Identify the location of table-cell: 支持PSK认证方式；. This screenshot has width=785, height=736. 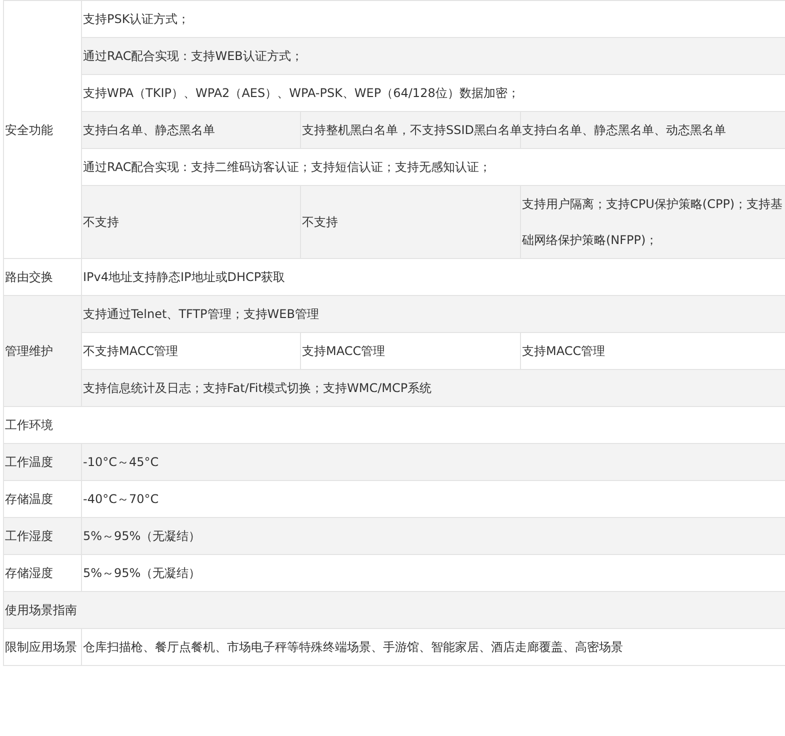
(433, 19).